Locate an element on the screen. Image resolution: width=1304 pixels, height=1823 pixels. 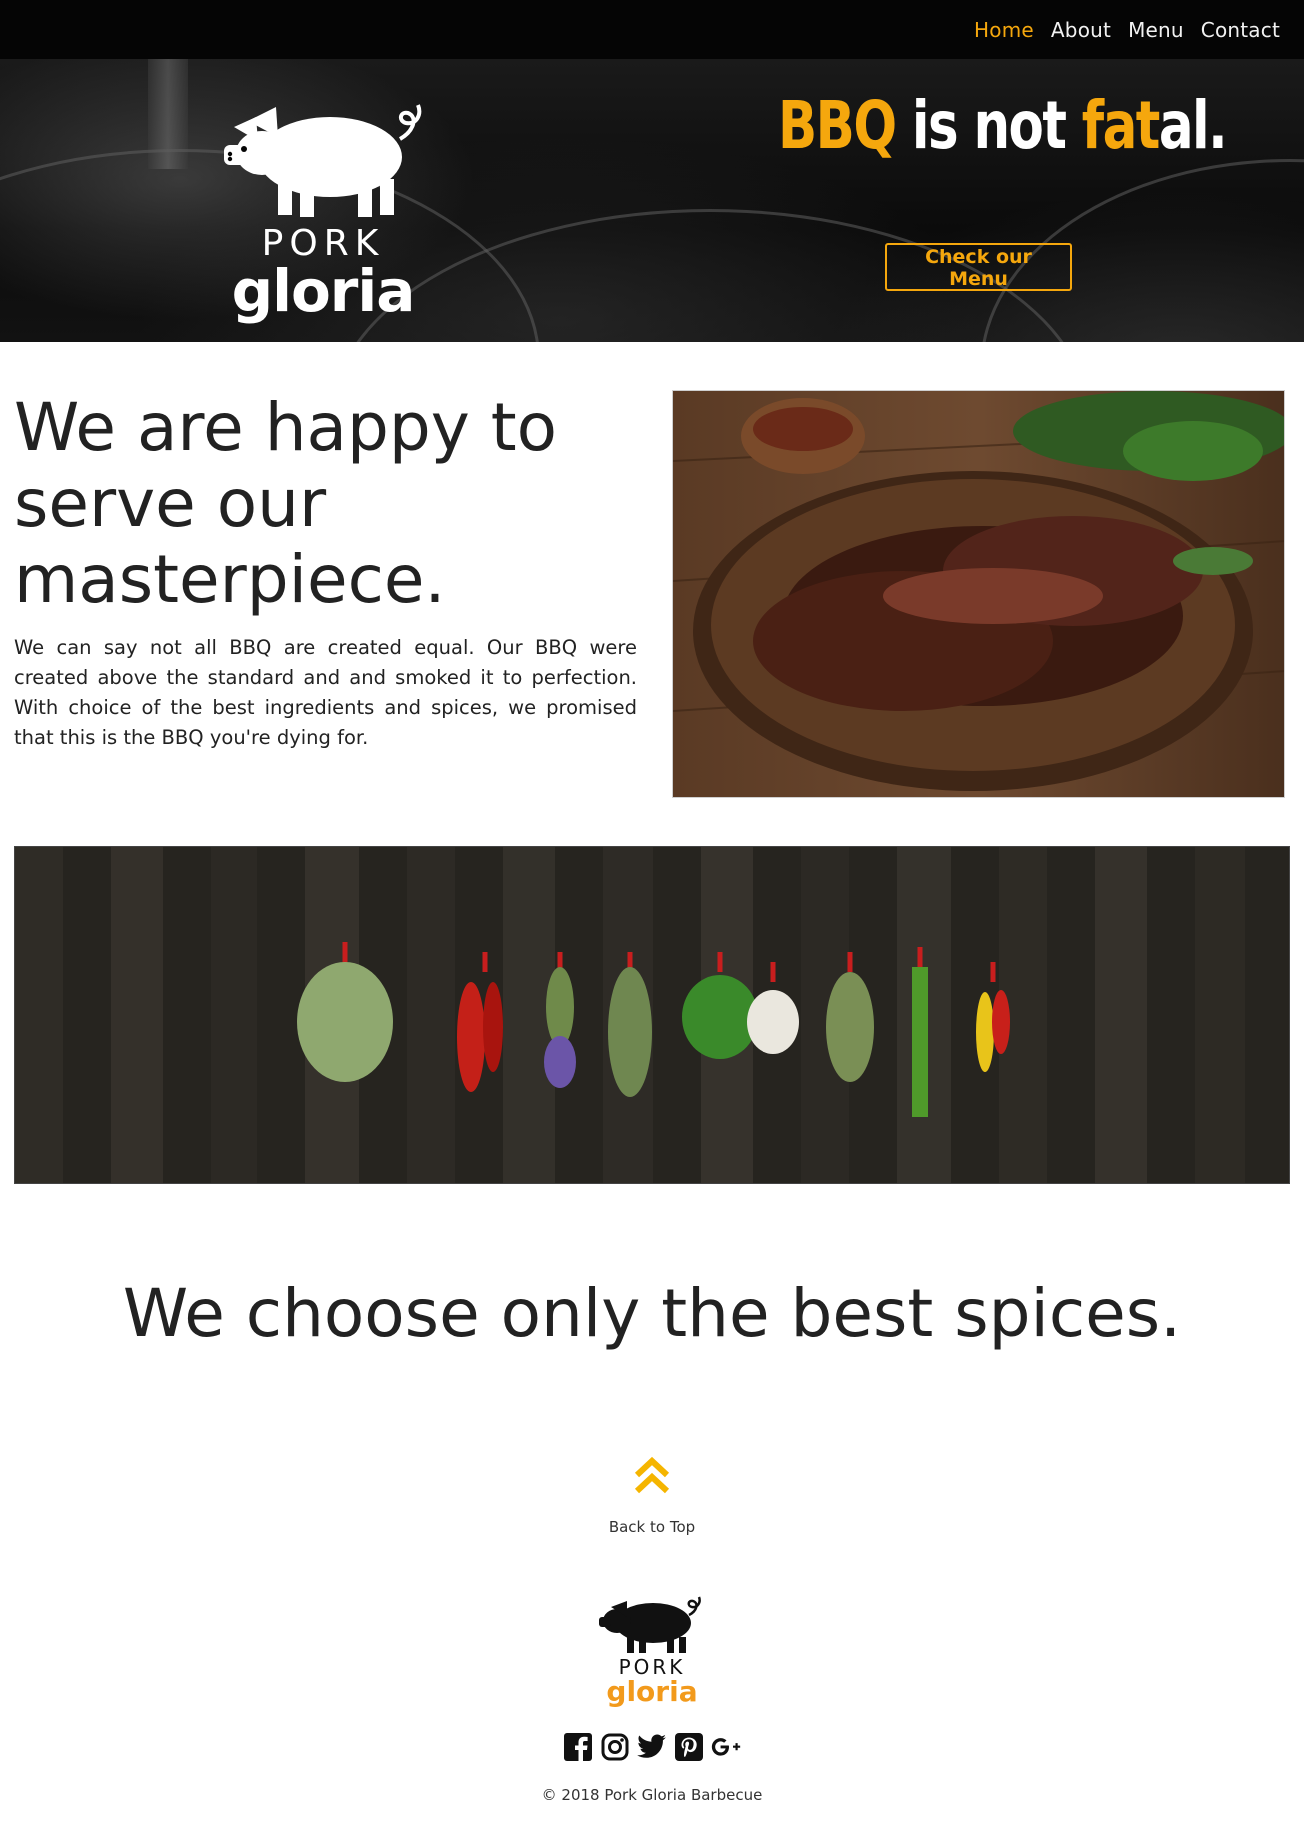
nav-menu-link: Menu is located at coordinates (1156, 30).